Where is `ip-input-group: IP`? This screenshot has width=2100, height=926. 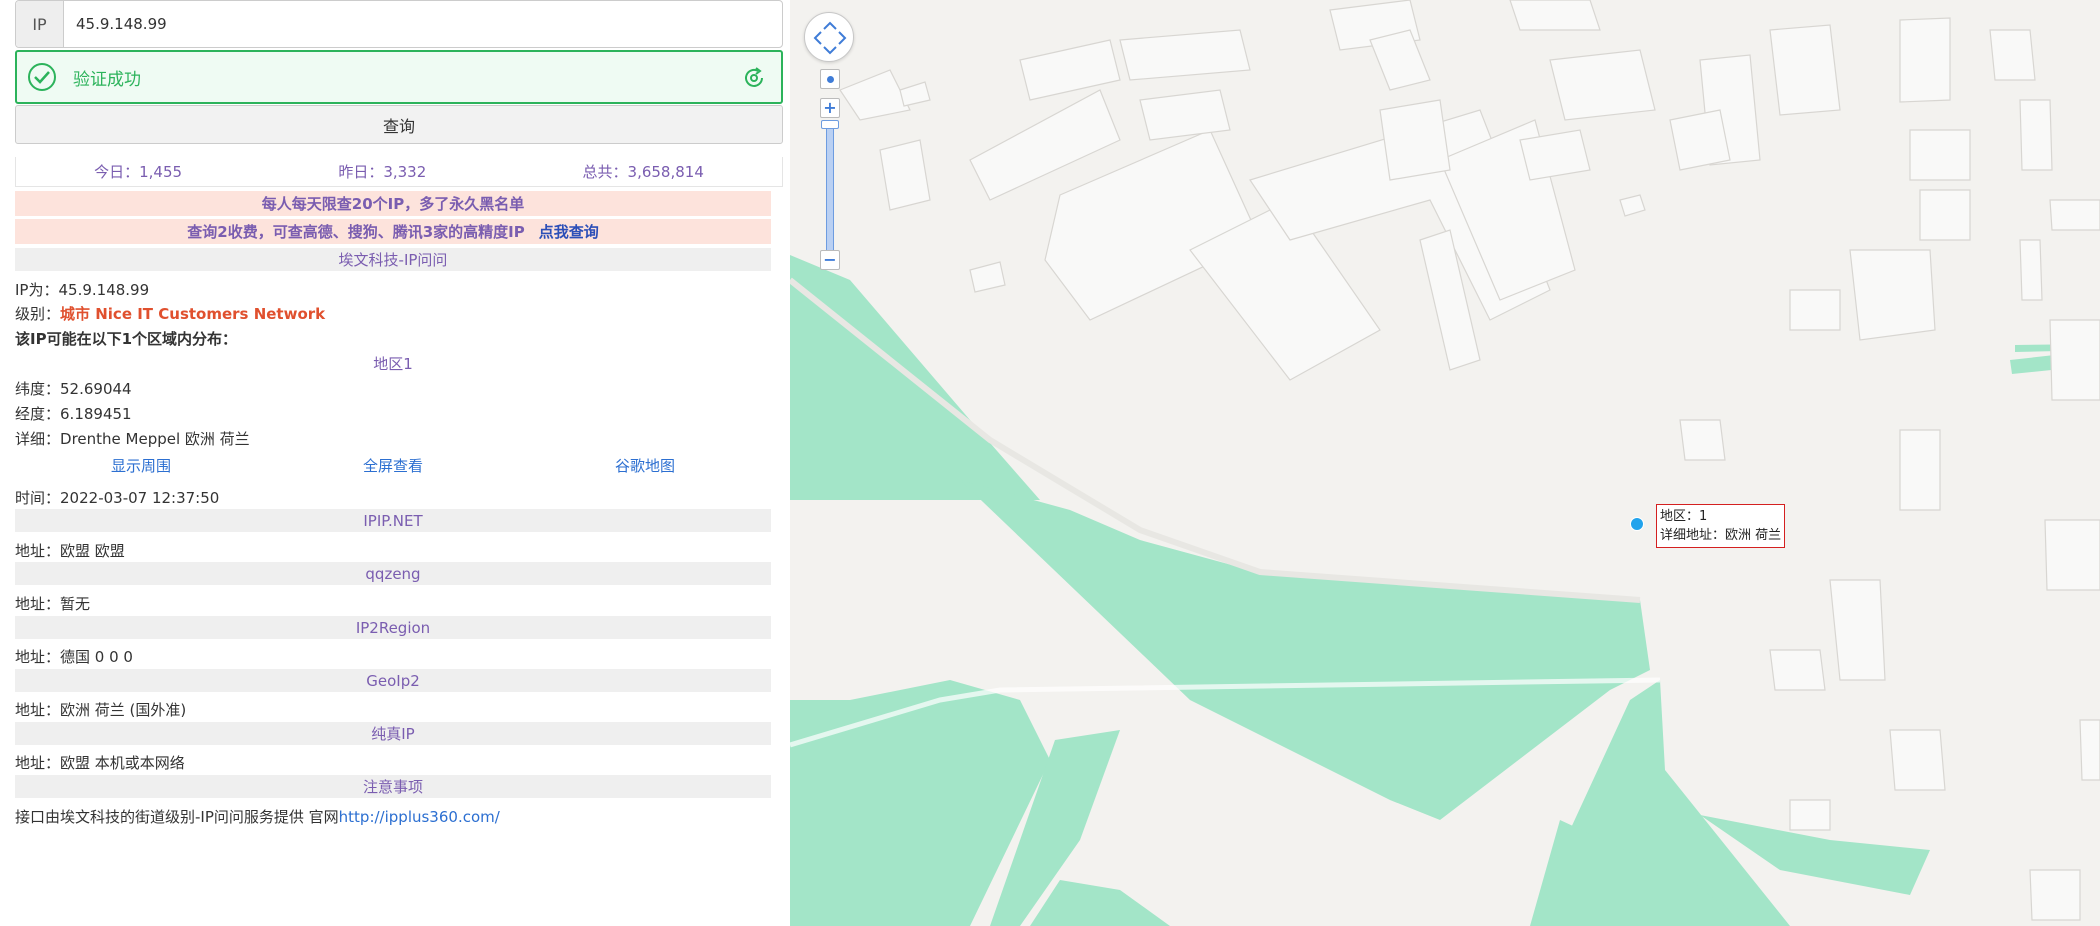 ip-input-group: IP is located at coordinates (399, 24).